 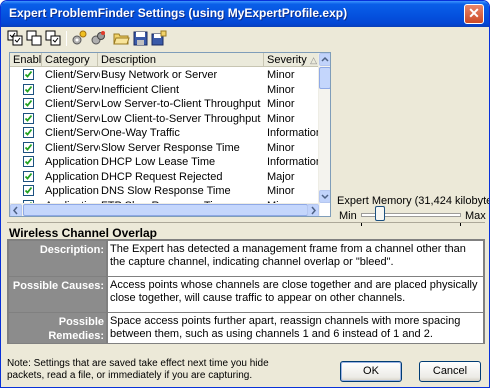 I want to click on table-row: Application DHCP Request Rejected Major, so click(x=165, y=177).